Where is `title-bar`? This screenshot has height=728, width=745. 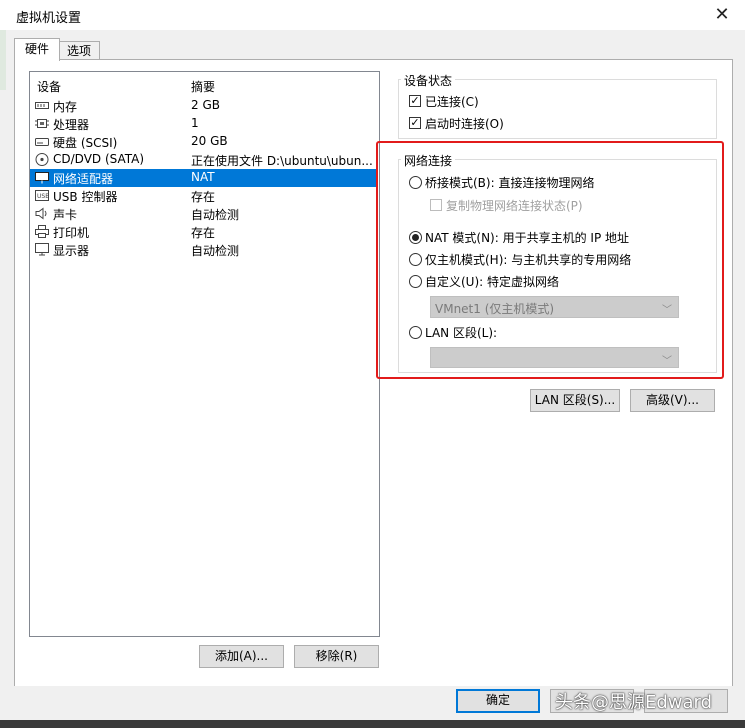
title-bar is located at coordinates (372, 15).